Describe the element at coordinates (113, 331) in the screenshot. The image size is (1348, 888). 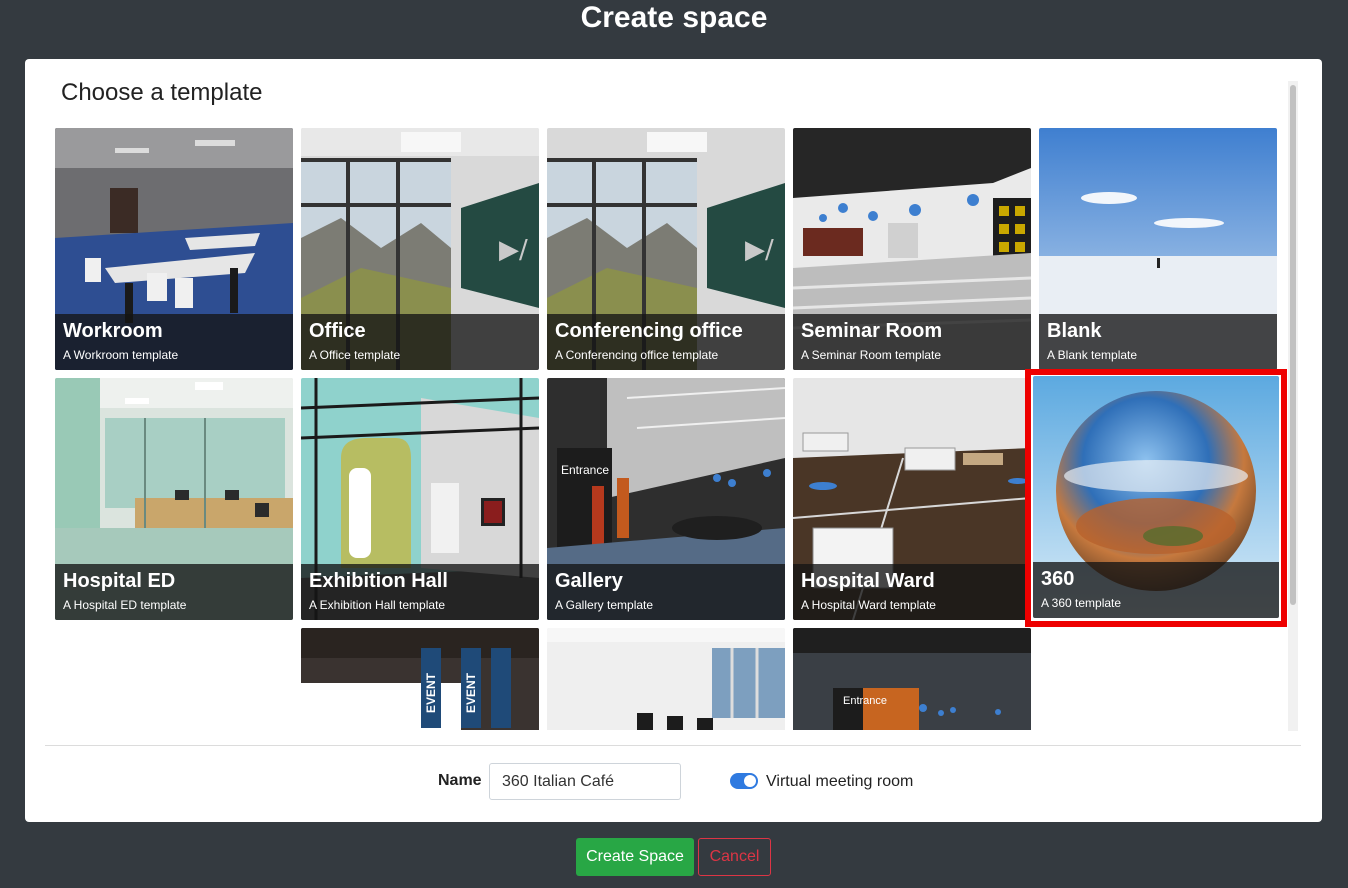
I see `template-title: Workroom` at that location.